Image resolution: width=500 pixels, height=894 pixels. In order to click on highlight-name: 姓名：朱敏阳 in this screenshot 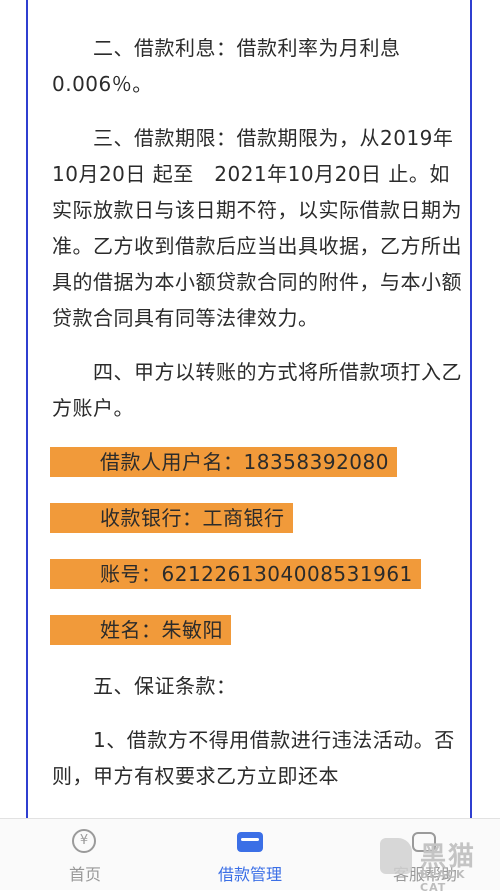, I will do `click(140, 630)`.